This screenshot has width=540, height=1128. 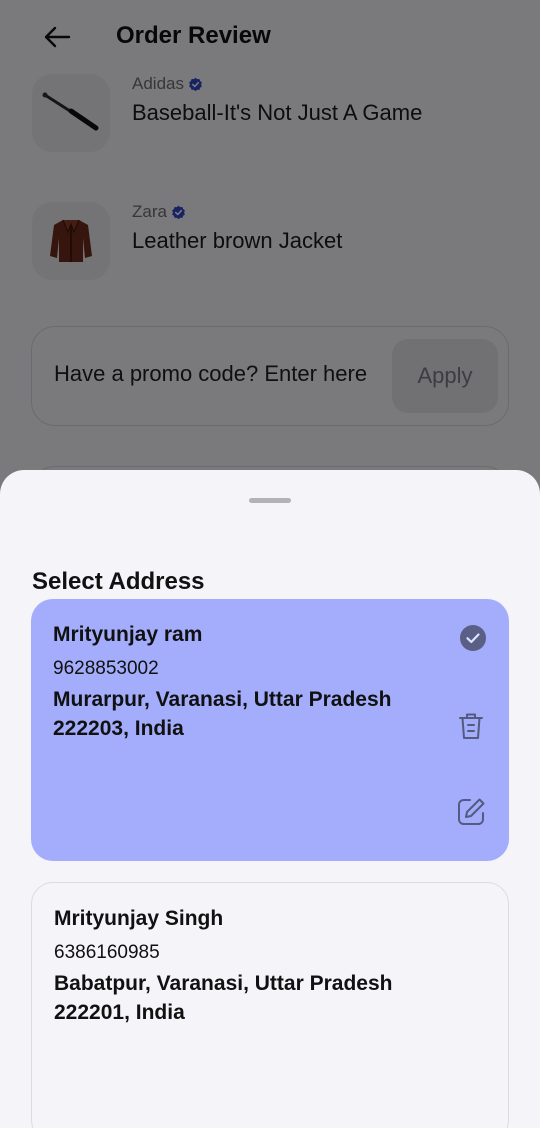 What do you see at coordinates (128, 634) in the screenshot?
I see `address-name: Mrityunjay ram` at bounding box center [128, 634].